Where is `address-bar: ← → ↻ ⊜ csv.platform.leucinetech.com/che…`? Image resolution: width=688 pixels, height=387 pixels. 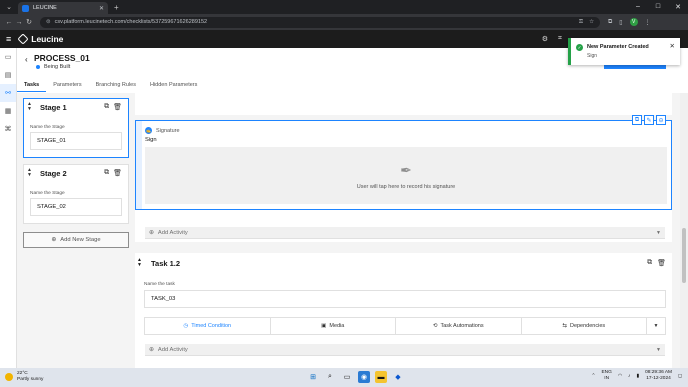
address-bar: ← → ↻ ⊜ csv.platform.leucinetech.com/che… is located at coordinates (344, 22).